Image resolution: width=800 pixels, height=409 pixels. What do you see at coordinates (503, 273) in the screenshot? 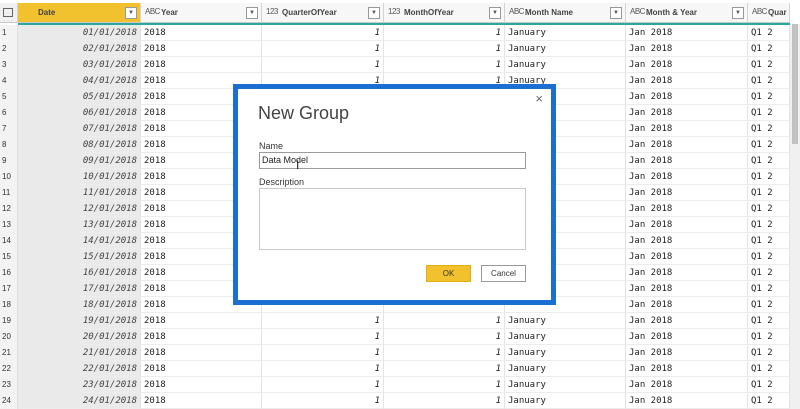
I see `cancel-button: Cancel` at bounding box center [503, 273].